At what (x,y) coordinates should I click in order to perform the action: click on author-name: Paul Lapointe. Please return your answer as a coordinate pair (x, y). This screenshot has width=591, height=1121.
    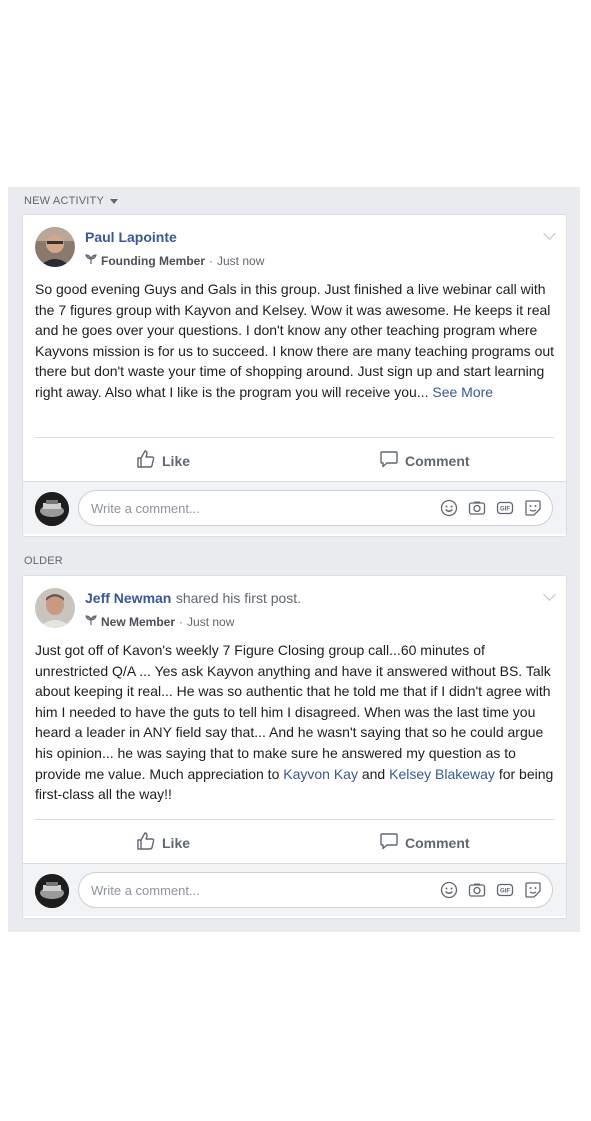
    Looking at the image, I should click on (131, 237).